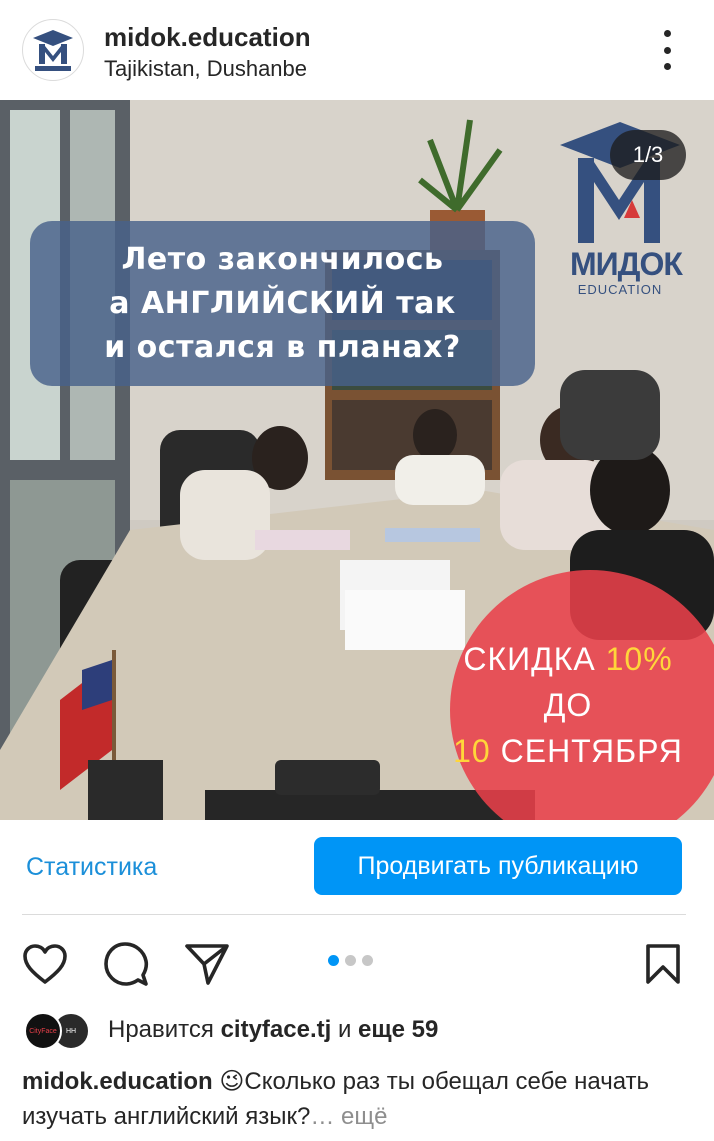  I want to click on liker-avatar-2-text: HH, so click(71, 1031).